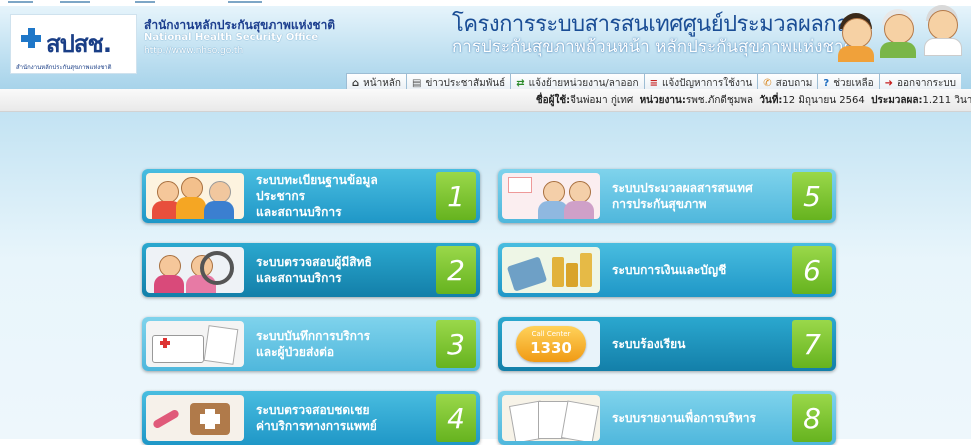 This screenshot has width=971, height=445. I want to click on card-label-line1: ระบบตรวจสอบผู้มีสิทธิ, so click(314, 262).